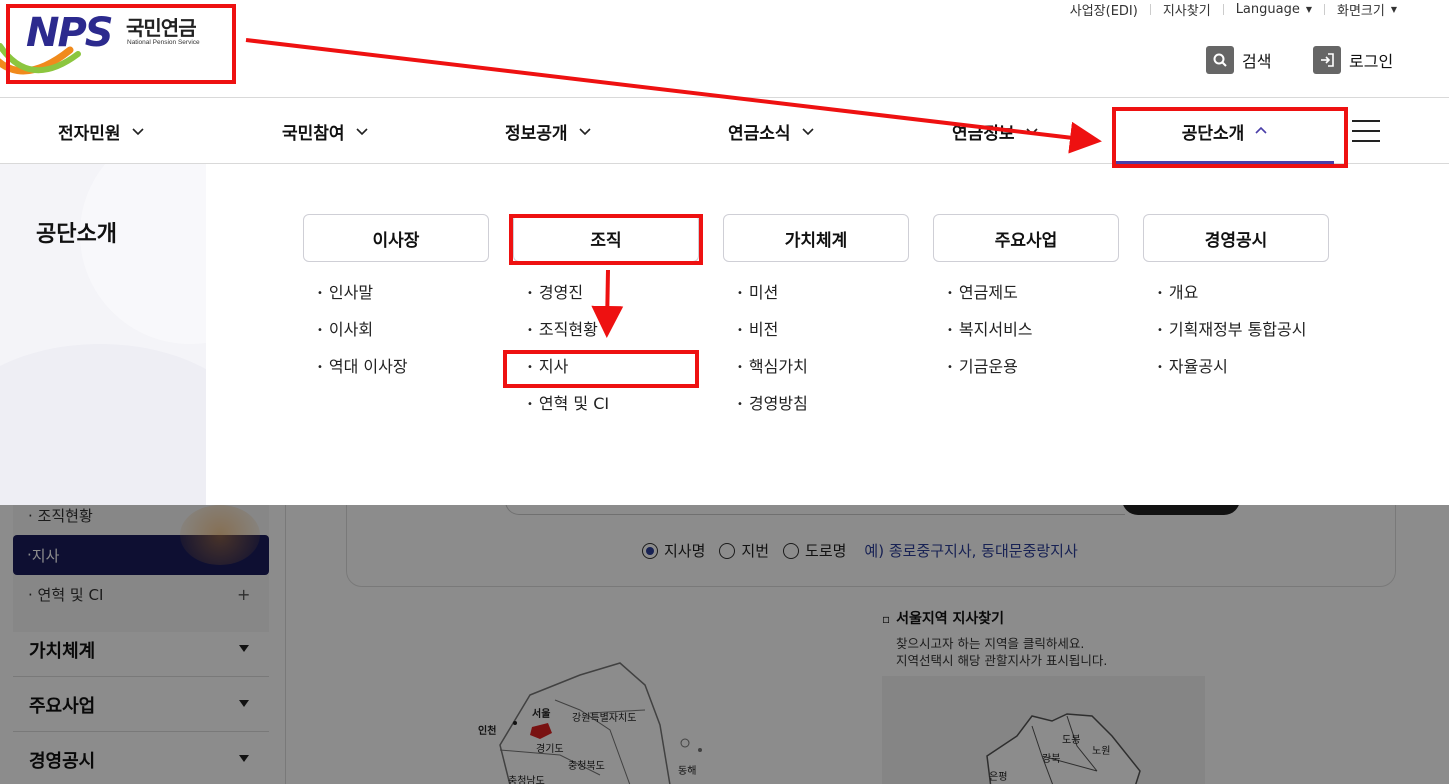 The image size is (1449, 784). I want to click on nav-item-label: 정보공개, so click(536, 133).